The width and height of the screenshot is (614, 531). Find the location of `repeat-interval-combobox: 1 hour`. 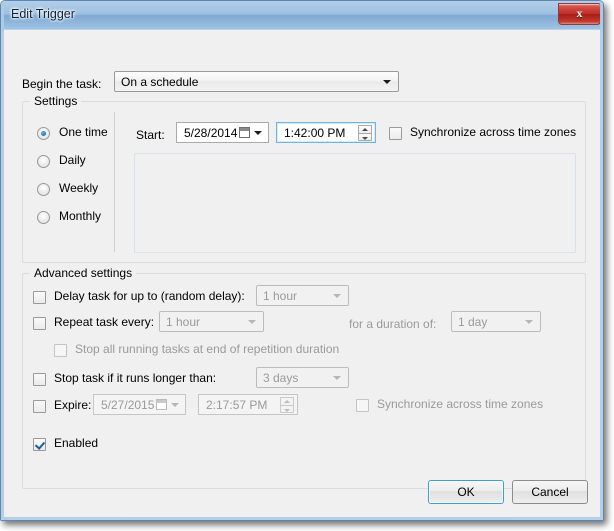

repeat-interval-combobox: 1 hour is located at coordinates (211, 321).